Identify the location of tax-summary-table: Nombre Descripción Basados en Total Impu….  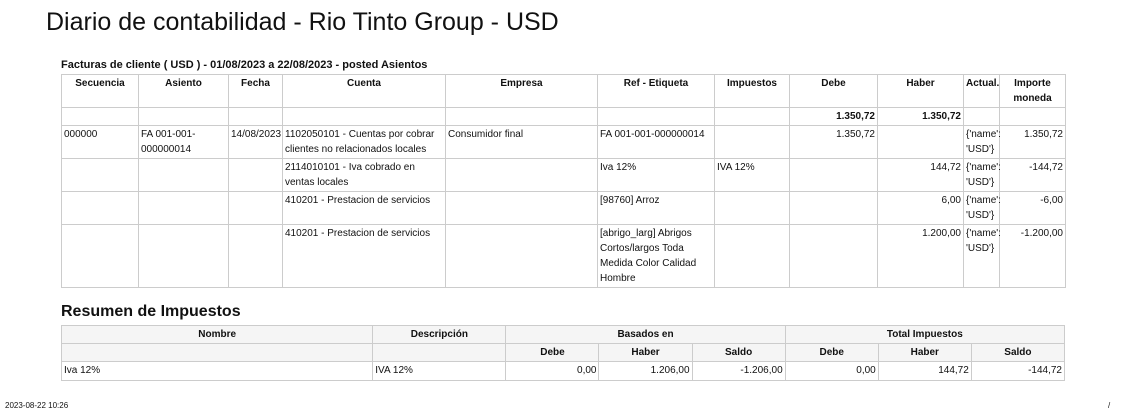
(563, 353).